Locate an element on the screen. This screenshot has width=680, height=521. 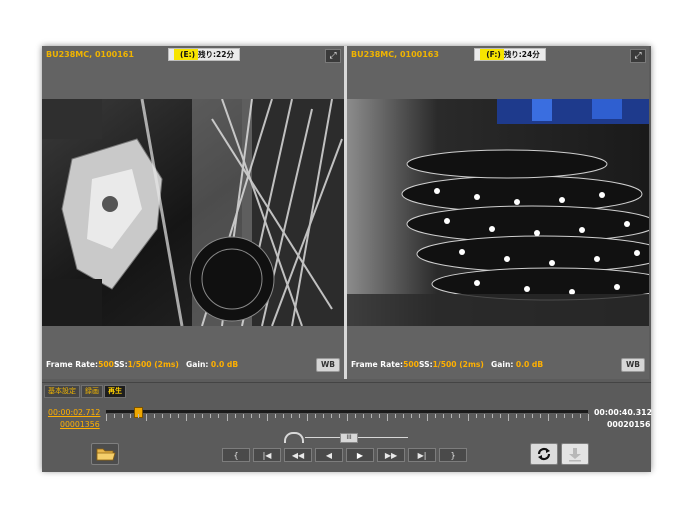
tab-playback: 再生 is located at coordinates (115, 391).